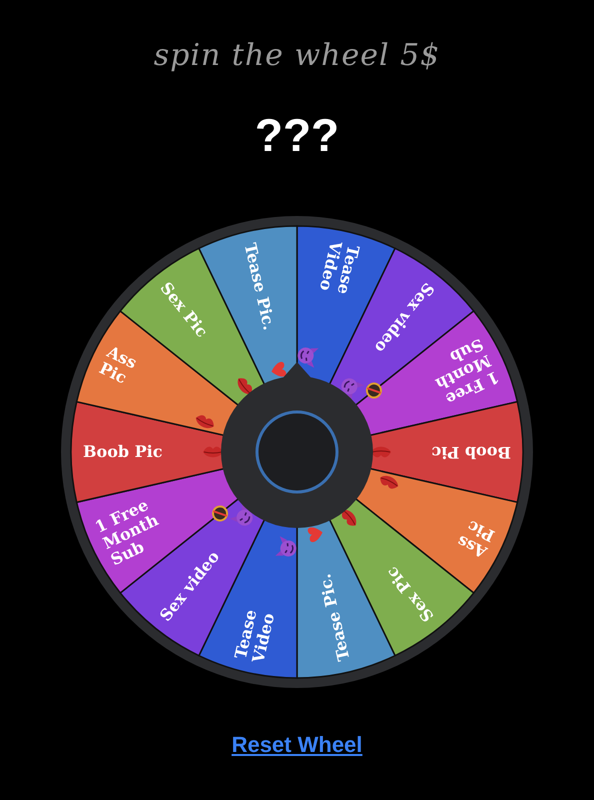 The width and height of the screenshot is (594, 800). I want to click on spin-button, so click(297, 452).